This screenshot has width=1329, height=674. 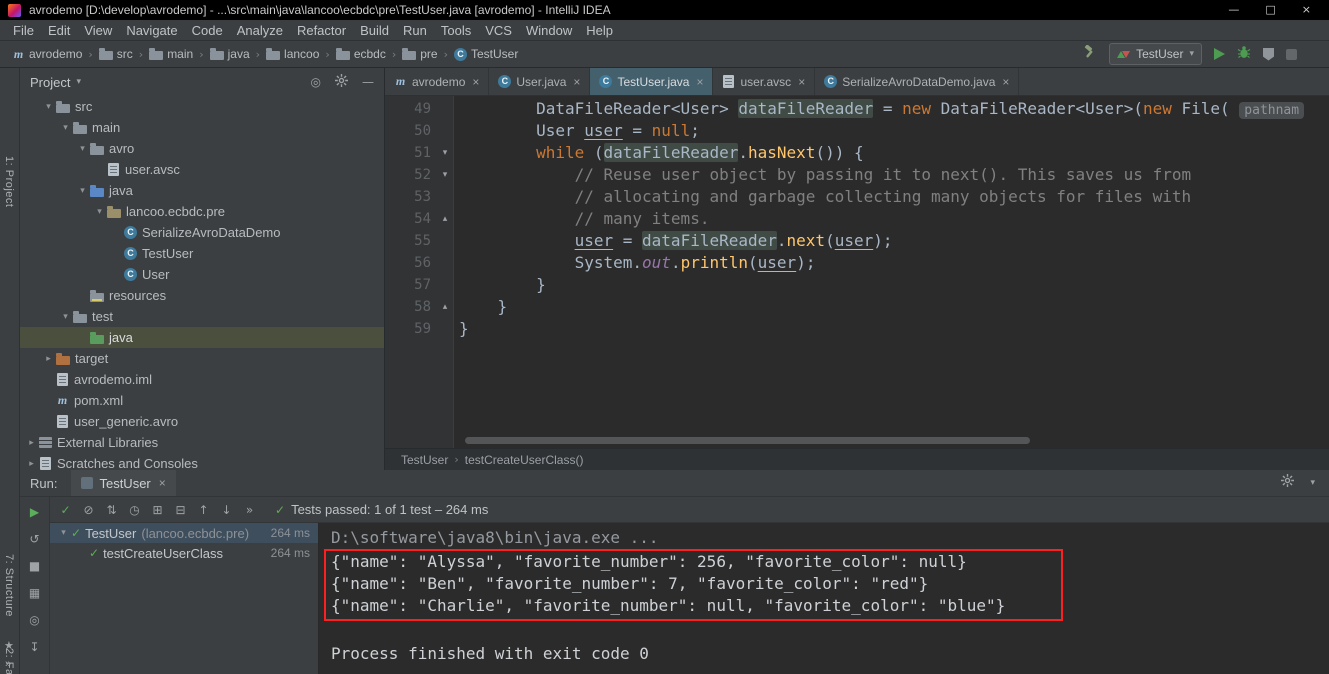 I want to click on debug-button, so click(x=1244, y=54).